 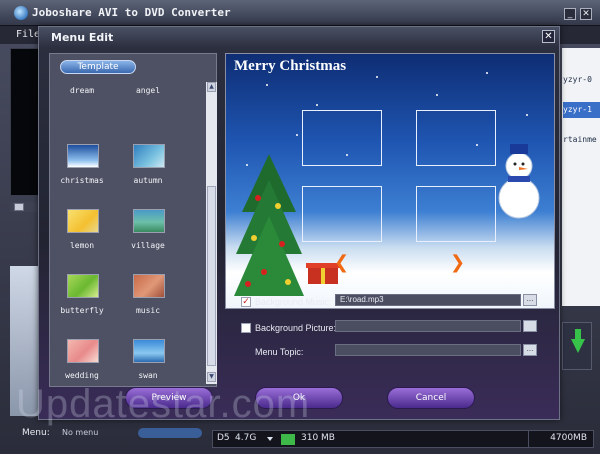 I want to click on lemon-thumb-icon, so click(x=83, y=221).